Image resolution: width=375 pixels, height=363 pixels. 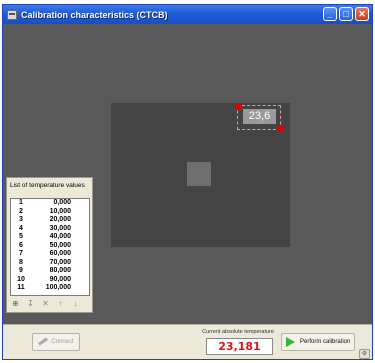 What do you see at coordinates (30, 303) in the screenshot?
I see `insert-icon: ↧` at bounding box center [30, 303].